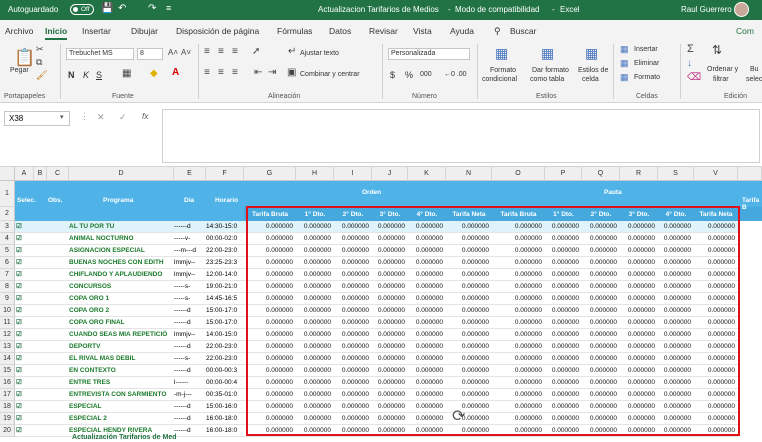 The image size is (762, 442). Describe the element at coordinates (429, 54) in the screenshot. I see `number-format-select: Personalizada` at that location.